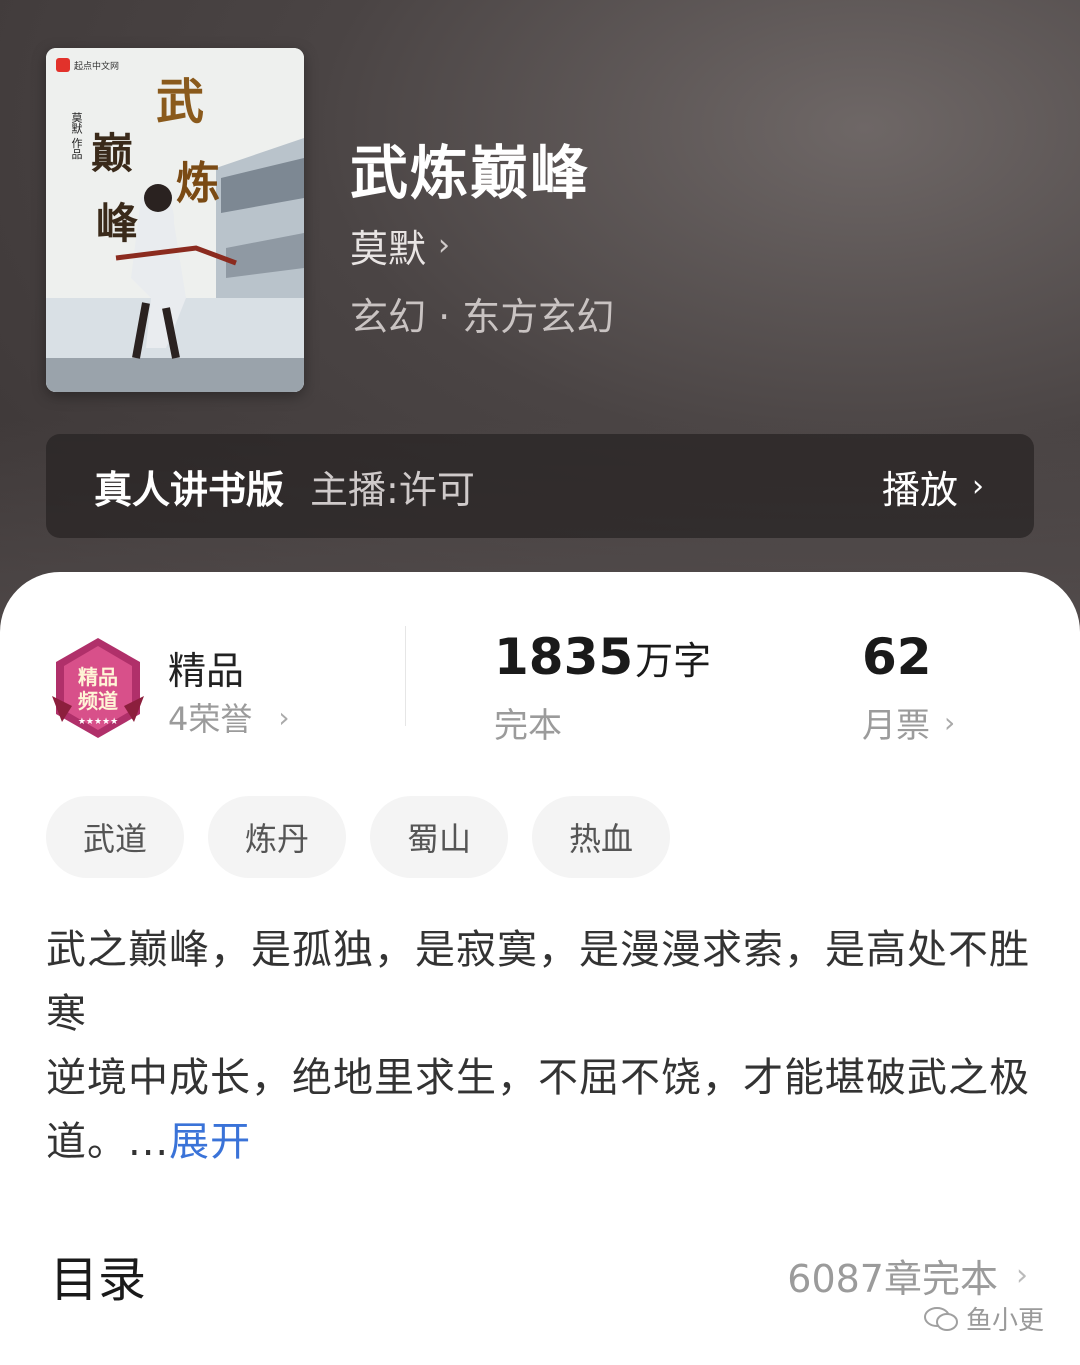 This screenshot has height=1365, width=1080. What do you see at coordinates (601, 837) in the screenshot?
I see `tag-chip: 热血` at bounding box center [601, 837].